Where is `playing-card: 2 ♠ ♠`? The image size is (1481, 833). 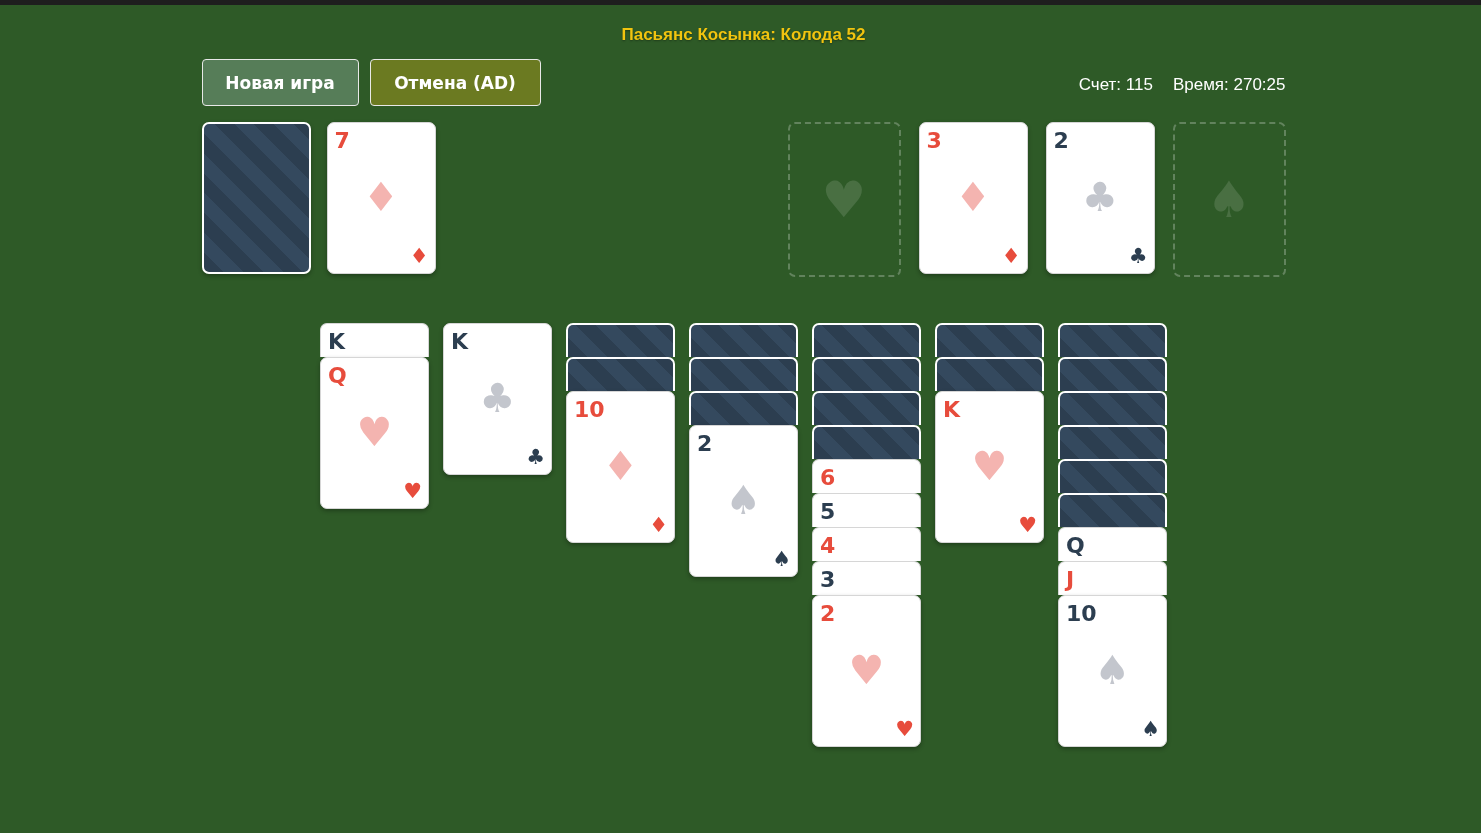 playing-card: 2 ♠ ♠ is located at coordinates (743, 501).